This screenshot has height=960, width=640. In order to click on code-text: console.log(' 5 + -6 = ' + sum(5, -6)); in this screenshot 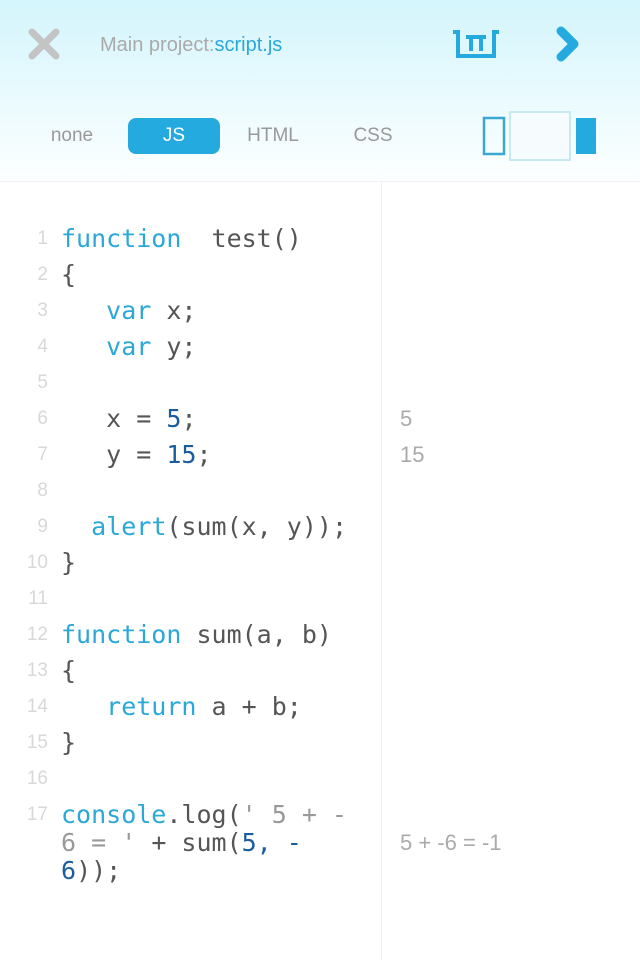, I will do `click(211, 843)`.